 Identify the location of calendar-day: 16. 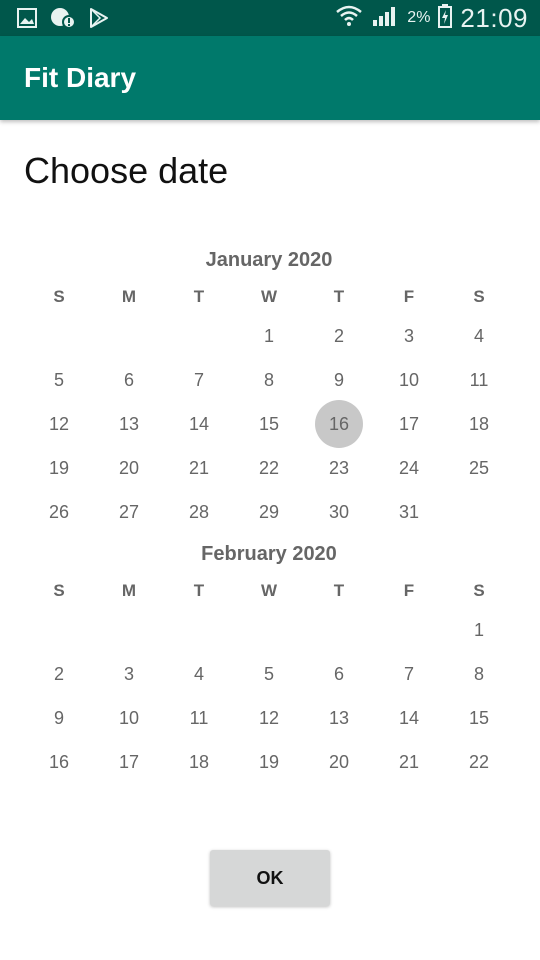
(59, 762).